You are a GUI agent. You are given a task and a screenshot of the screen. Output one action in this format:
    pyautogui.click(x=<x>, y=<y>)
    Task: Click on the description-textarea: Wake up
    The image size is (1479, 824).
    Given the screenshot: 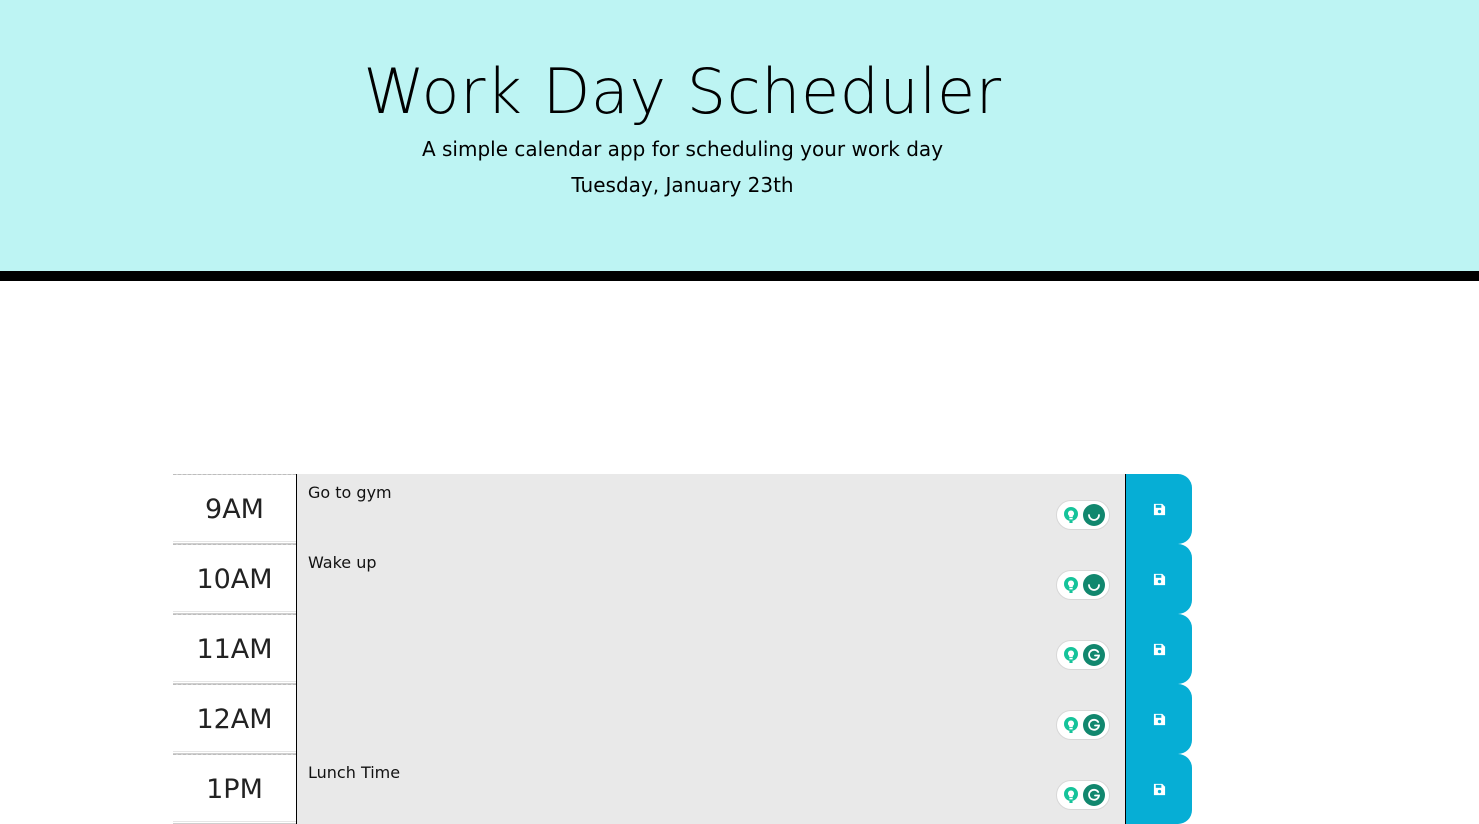 What is the action you would take?
    pyautogui.click(x=711, y=579)
    